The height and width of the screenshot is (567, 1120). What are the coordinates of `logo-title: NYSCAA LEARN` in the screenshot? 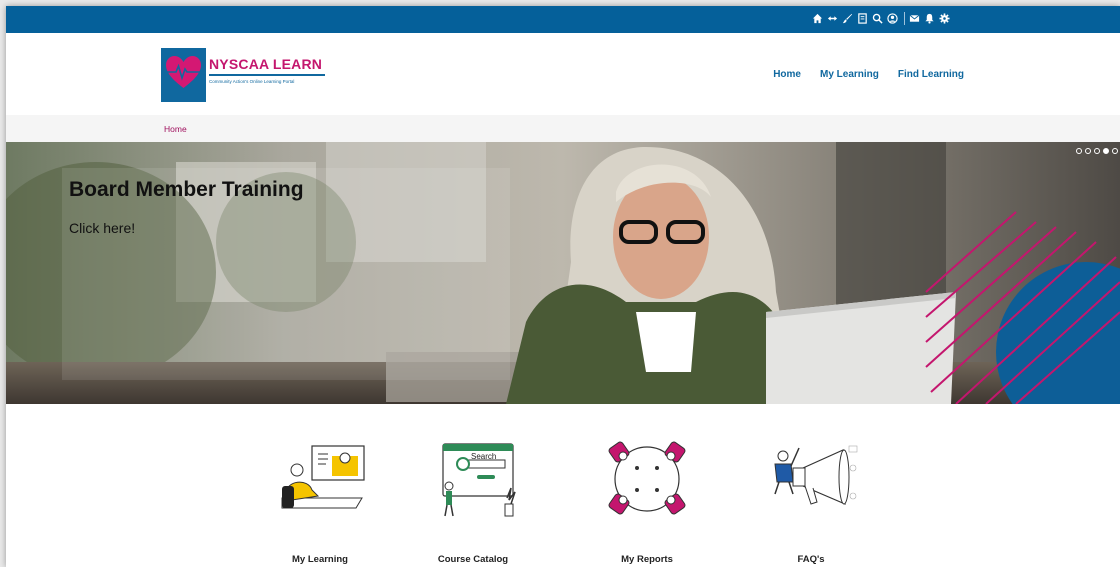 It's located at (266, 64).